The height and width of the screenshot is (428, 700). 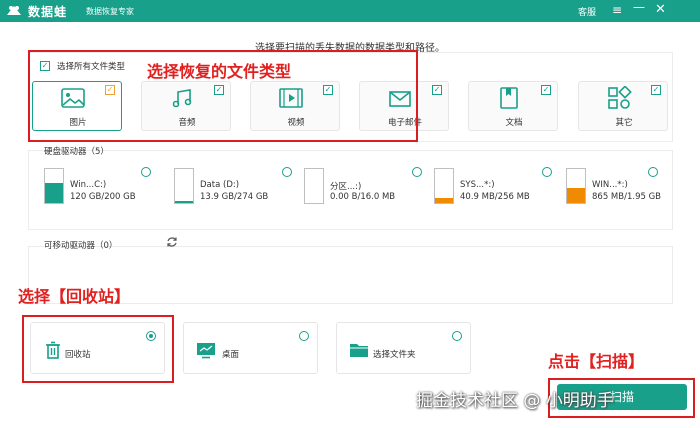 I want to click on minimize-icon: —, so click(x=639, y=7).